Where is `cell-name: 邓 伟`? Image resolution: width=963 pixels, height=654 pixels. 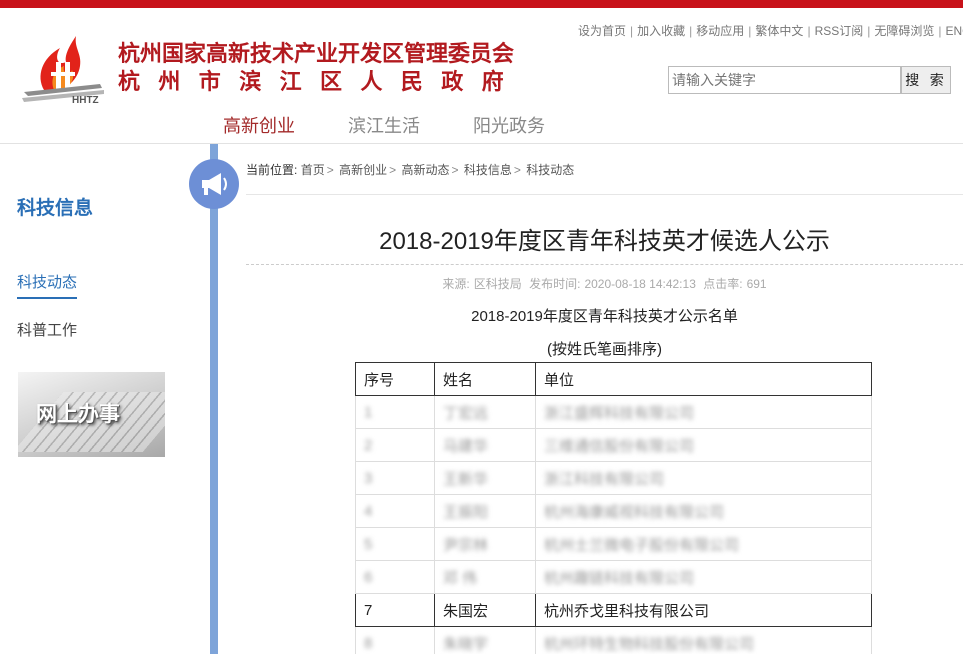 cell-name: 邓 伟 is located at coordinates (485, 577).